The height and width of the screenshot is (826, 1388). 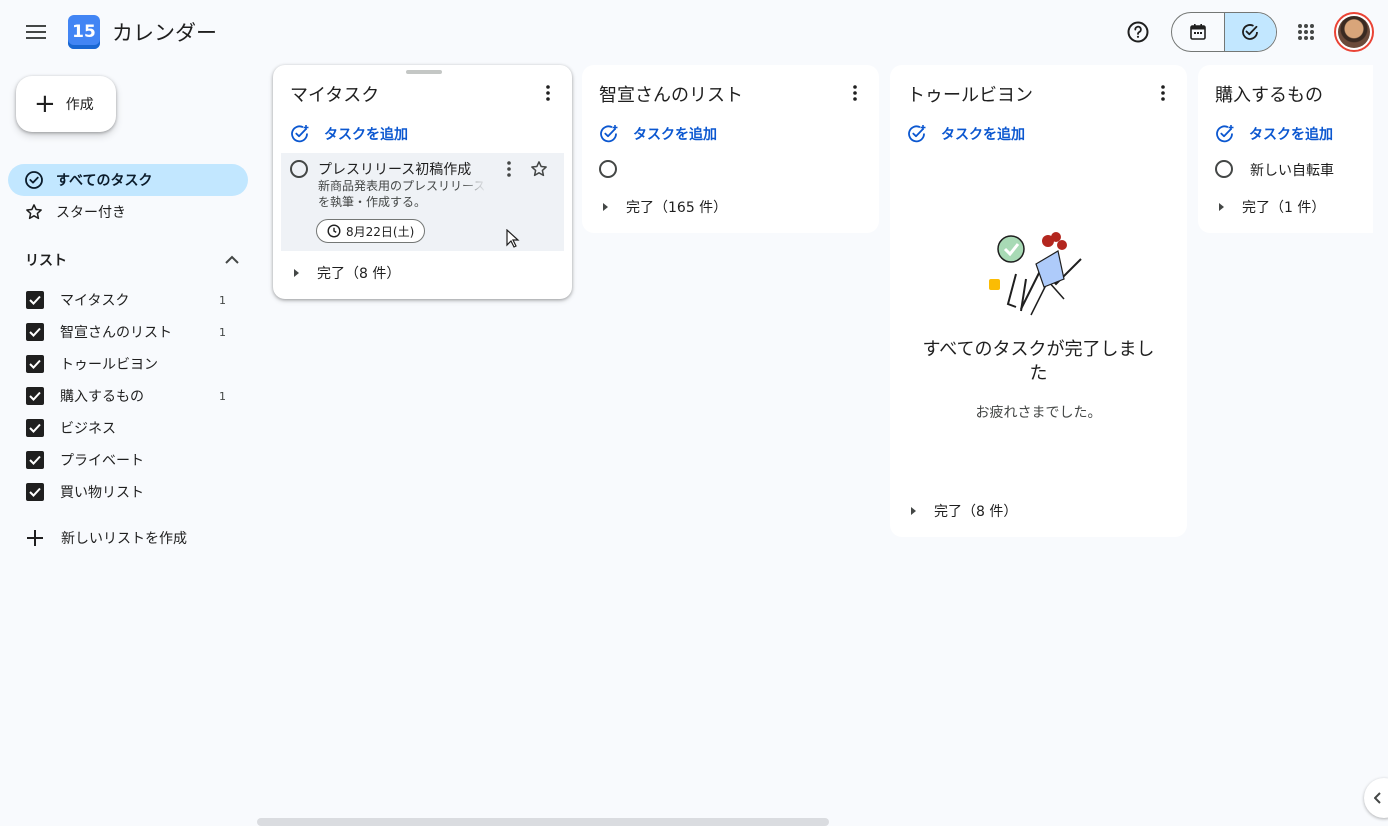 What do you see at coordinates (128, 212) in the screenshot?
I see `nav-starred: スター付き` at bounding box center [128, 212].